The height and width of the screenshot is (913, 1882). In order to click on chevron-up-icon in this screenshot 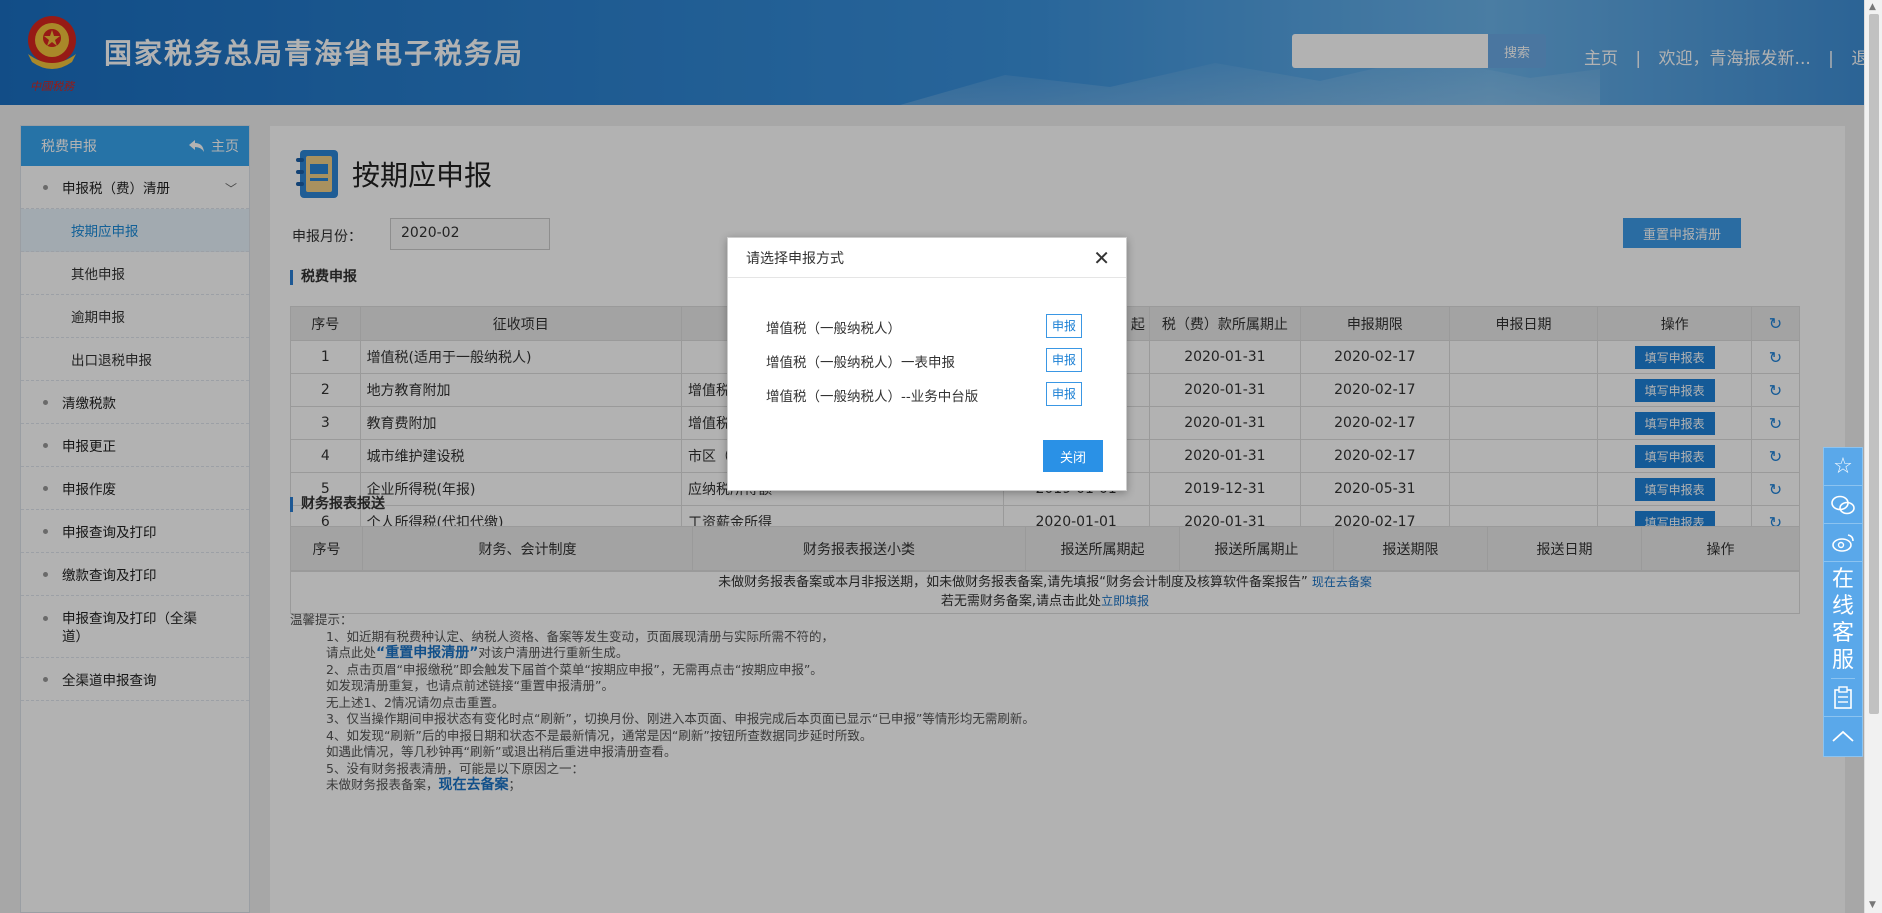, I will do `click(1843, 736)`.